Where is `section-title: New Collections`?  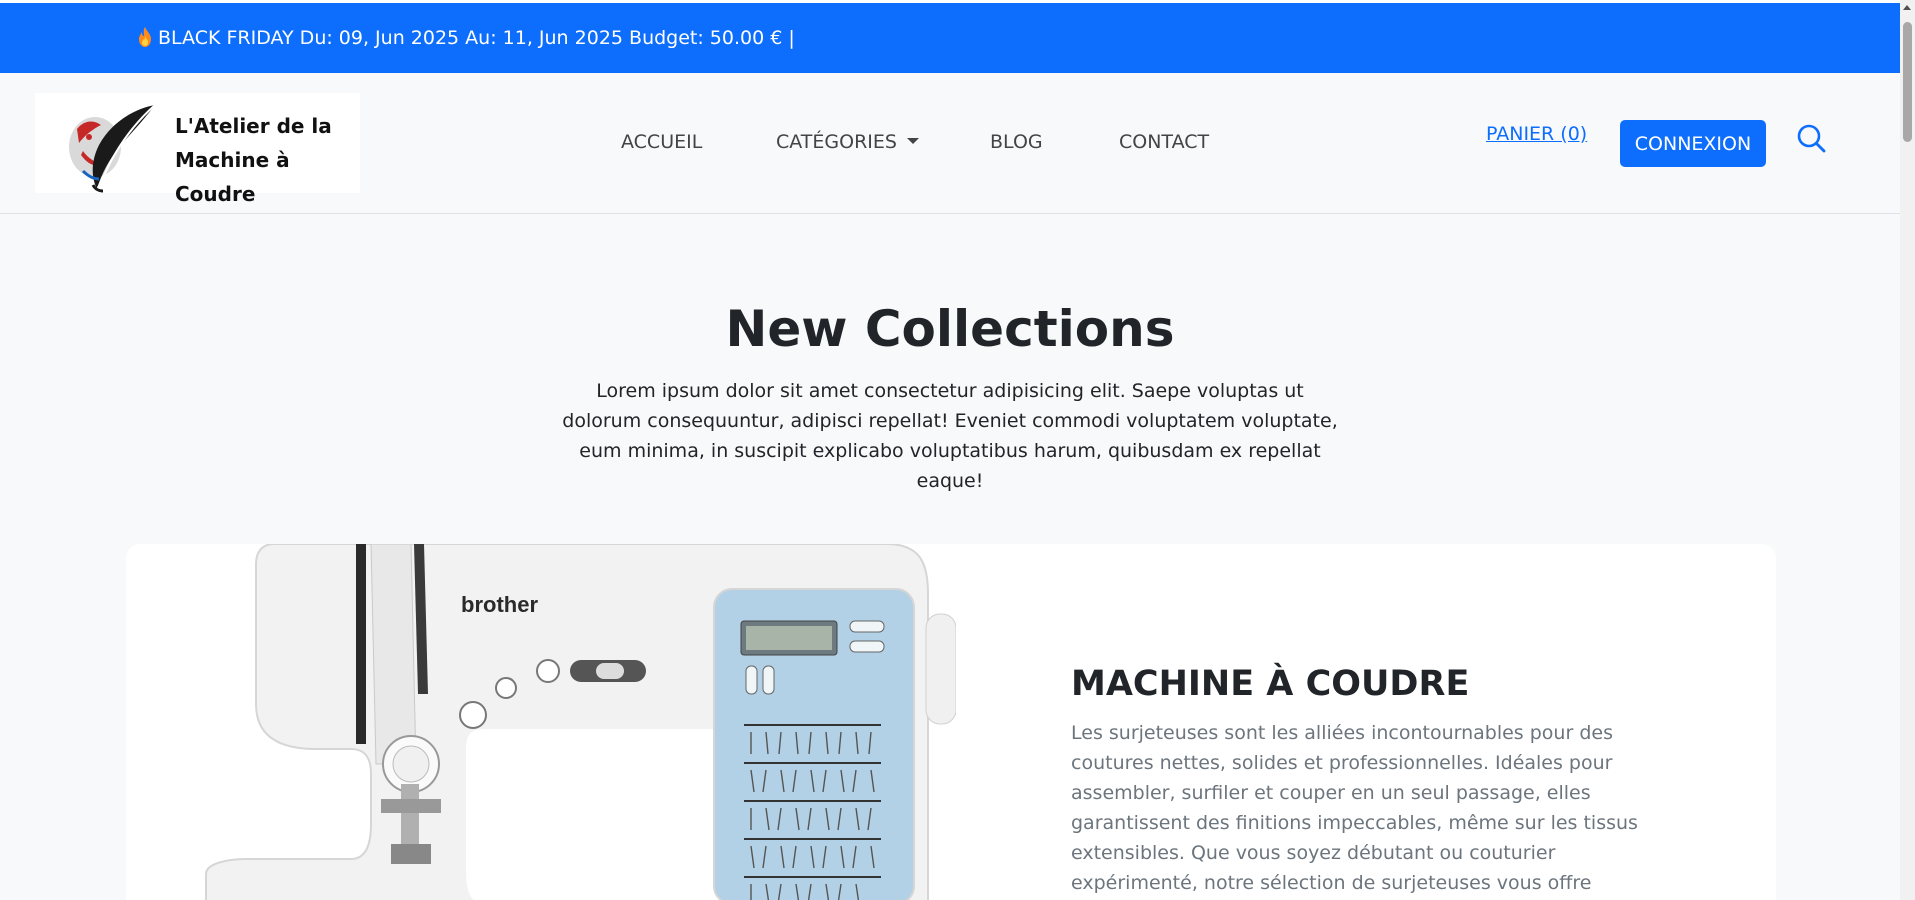
section-title: New Collections is located at coordinates (950, 329).